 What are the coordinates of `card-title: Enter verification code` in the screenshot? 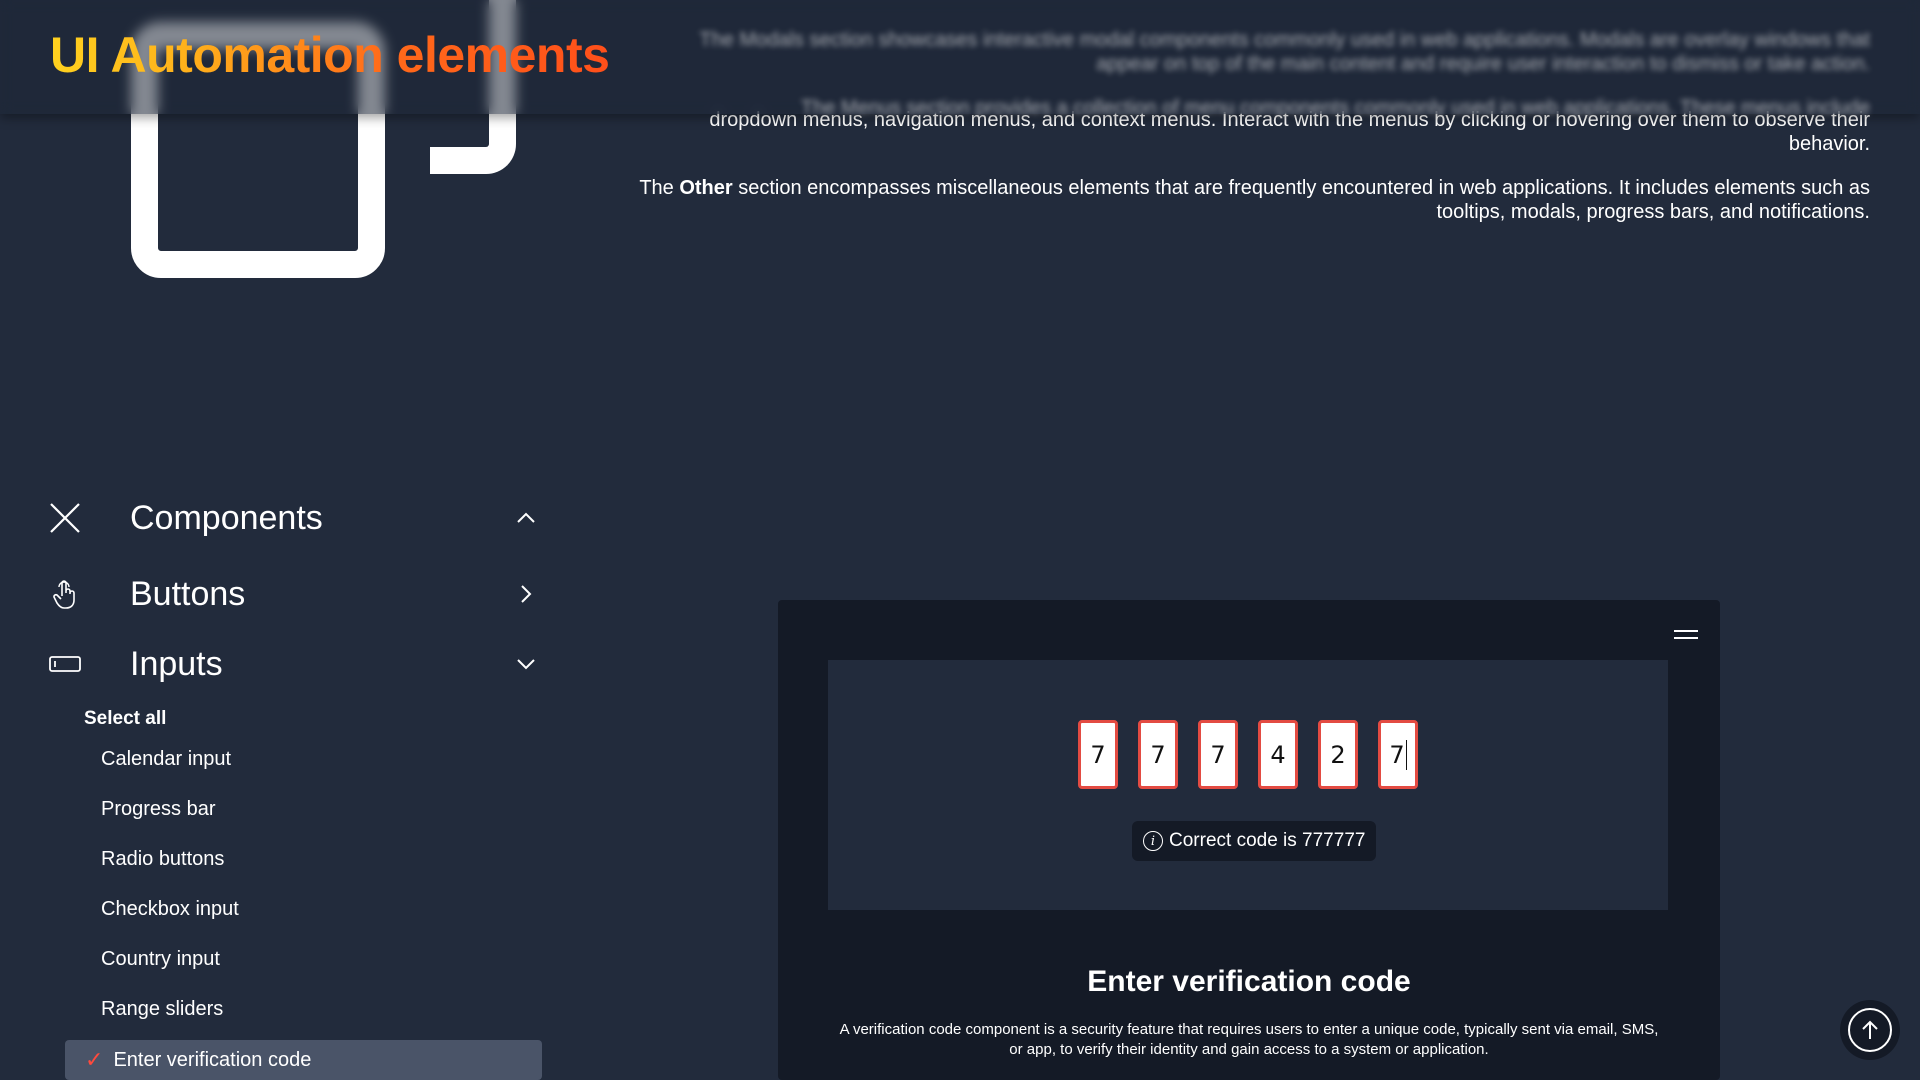 It's located at (1249, 981).